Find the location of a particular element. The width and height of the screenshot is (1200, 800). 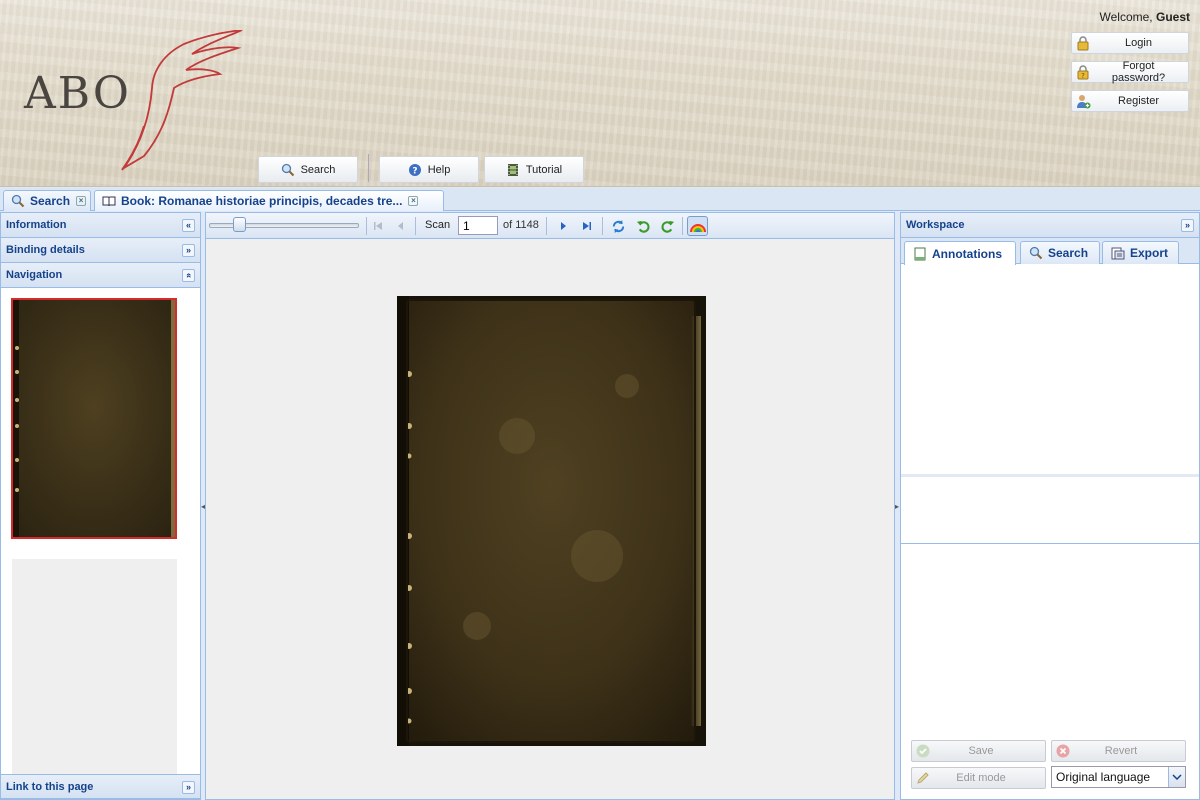

quill-icon is located at coordinates (182, 100).